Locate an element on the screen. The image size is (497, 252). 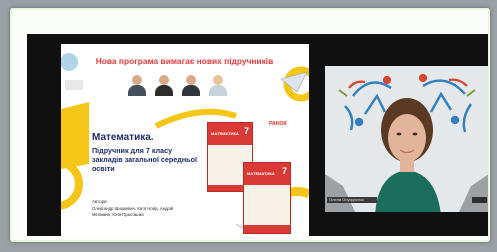
participant-face is located at coordinates (407, 138).